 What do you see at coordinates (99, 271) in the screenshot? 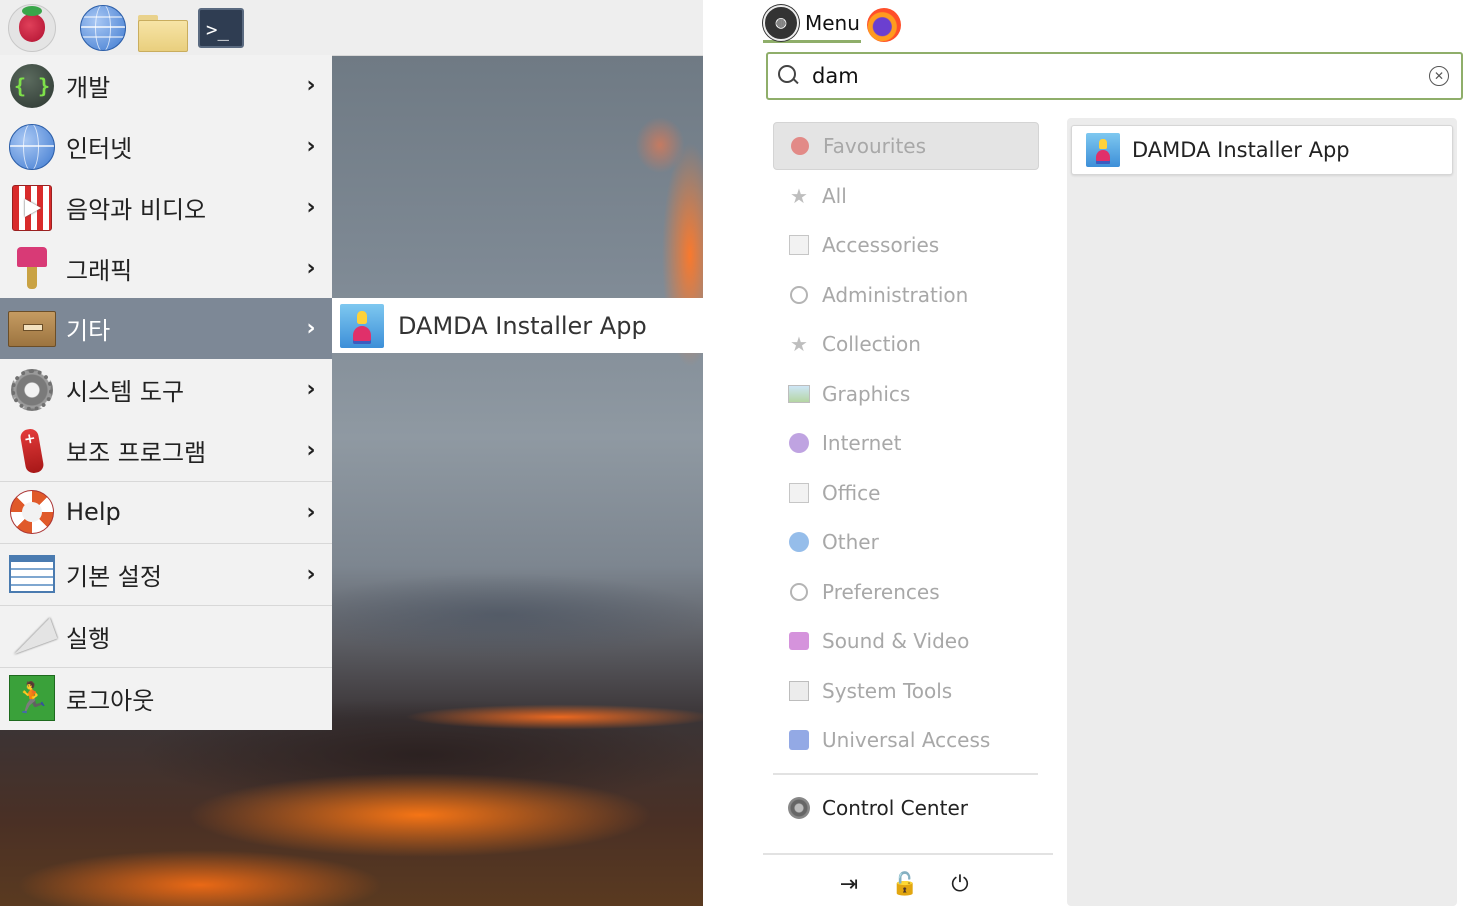
I see `menu-item-label: 그래픽` at bounding box center [99, 271].